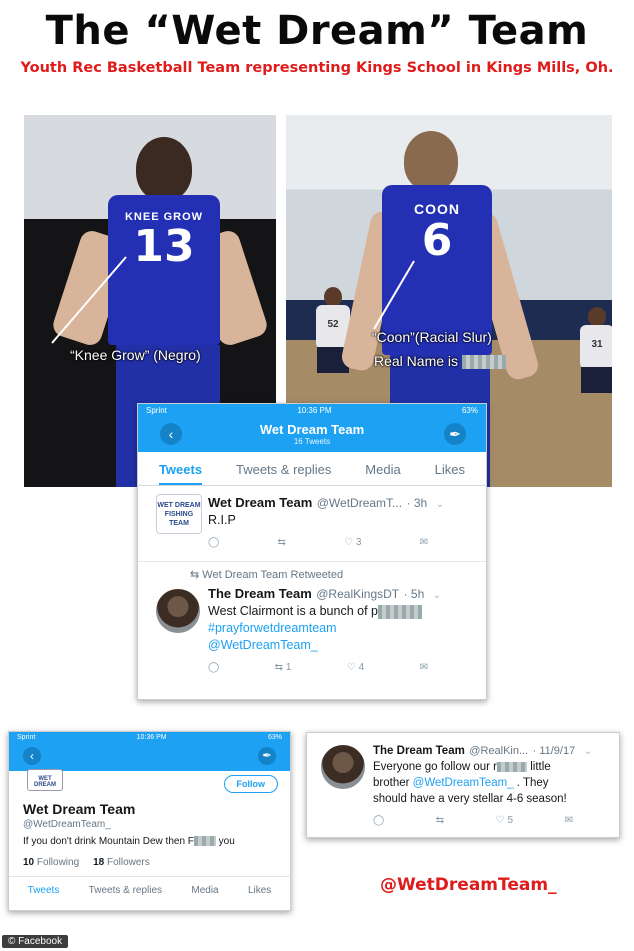 Image resolution: width=634 pixels, height=951 pixels. What do you see at coordinates (135, 355) in the screenshot?
I see `annotation-knee-grow: “Knee Grow” (Negro)` at bounding box center [135, 355].